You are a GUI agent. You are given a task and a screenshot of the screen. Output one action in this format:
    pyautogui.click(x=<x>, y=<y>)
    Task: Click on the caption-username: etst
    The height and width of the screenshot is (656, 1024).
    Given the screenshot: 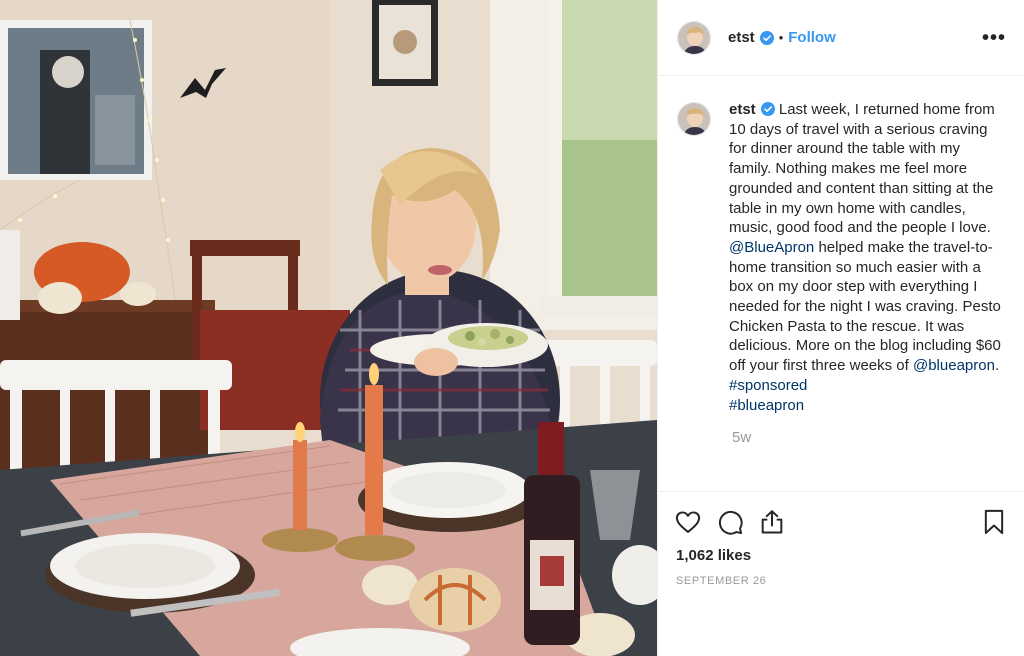 What is the action you would take?
    pyautogui.click(x=742, y=109)
    